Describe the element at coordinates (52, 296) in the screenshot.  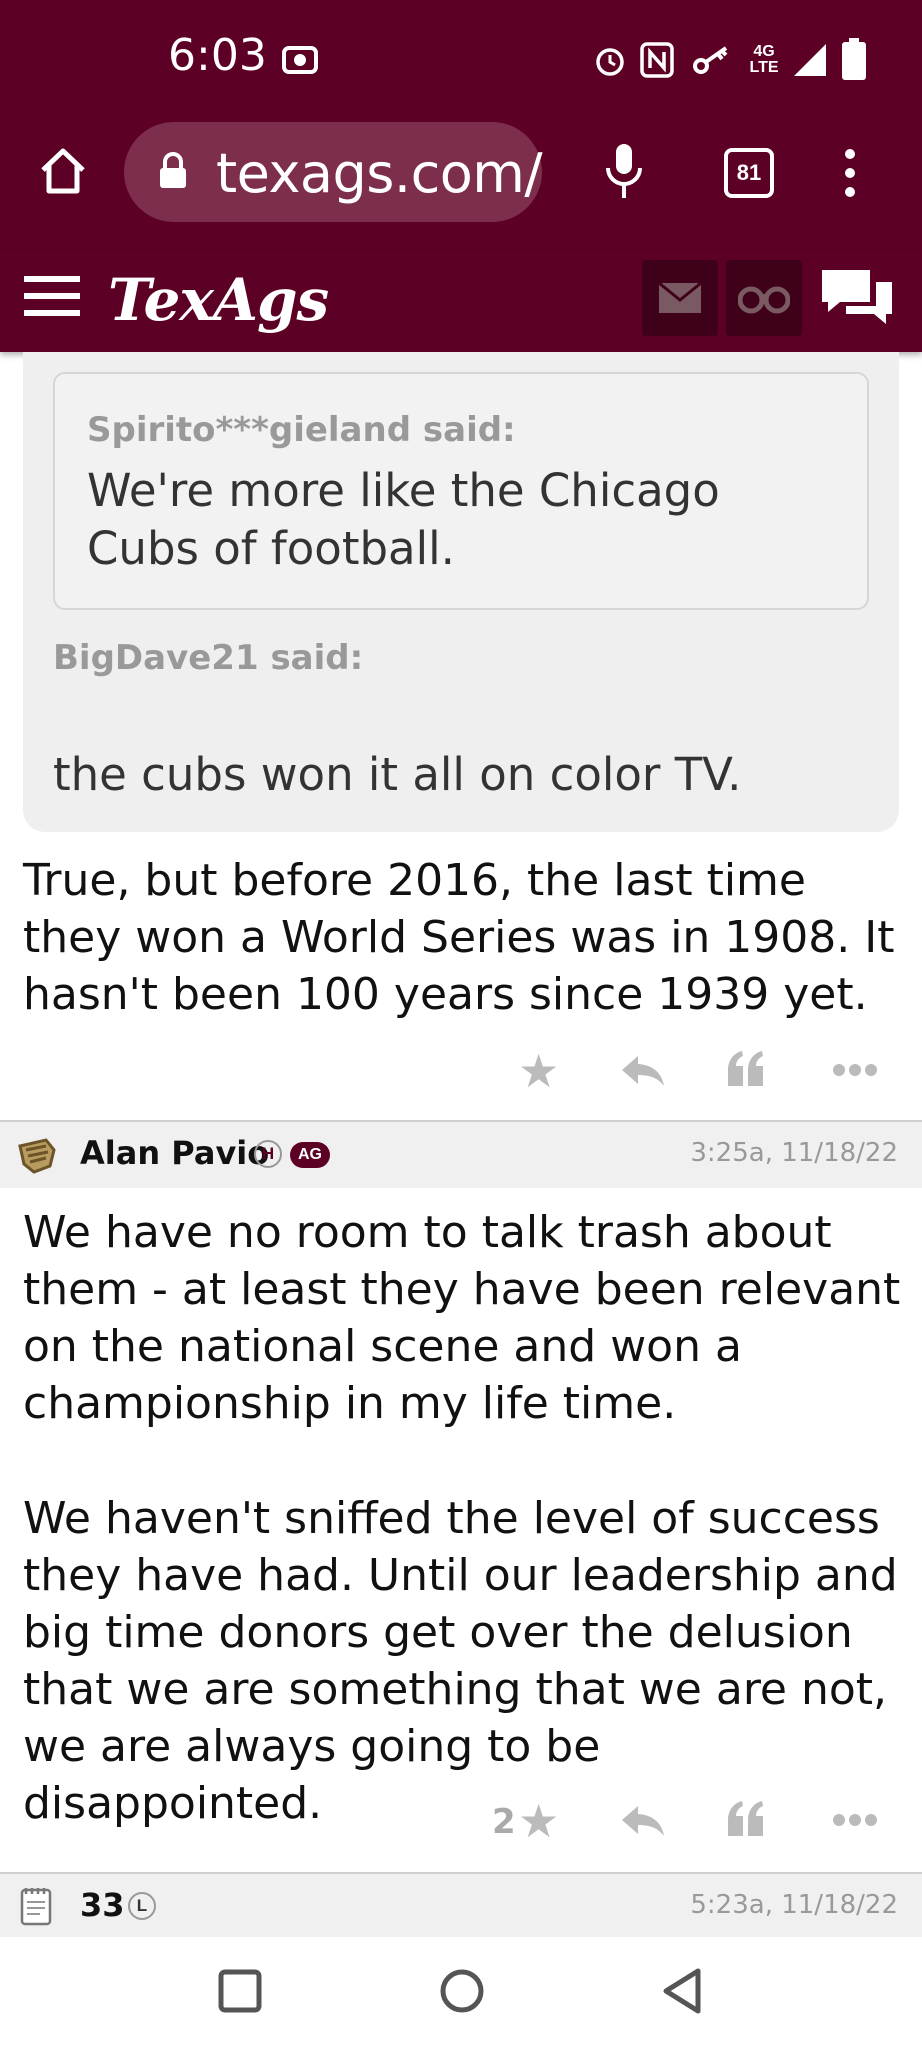
I see `hamburger-menu-icon` at that location.